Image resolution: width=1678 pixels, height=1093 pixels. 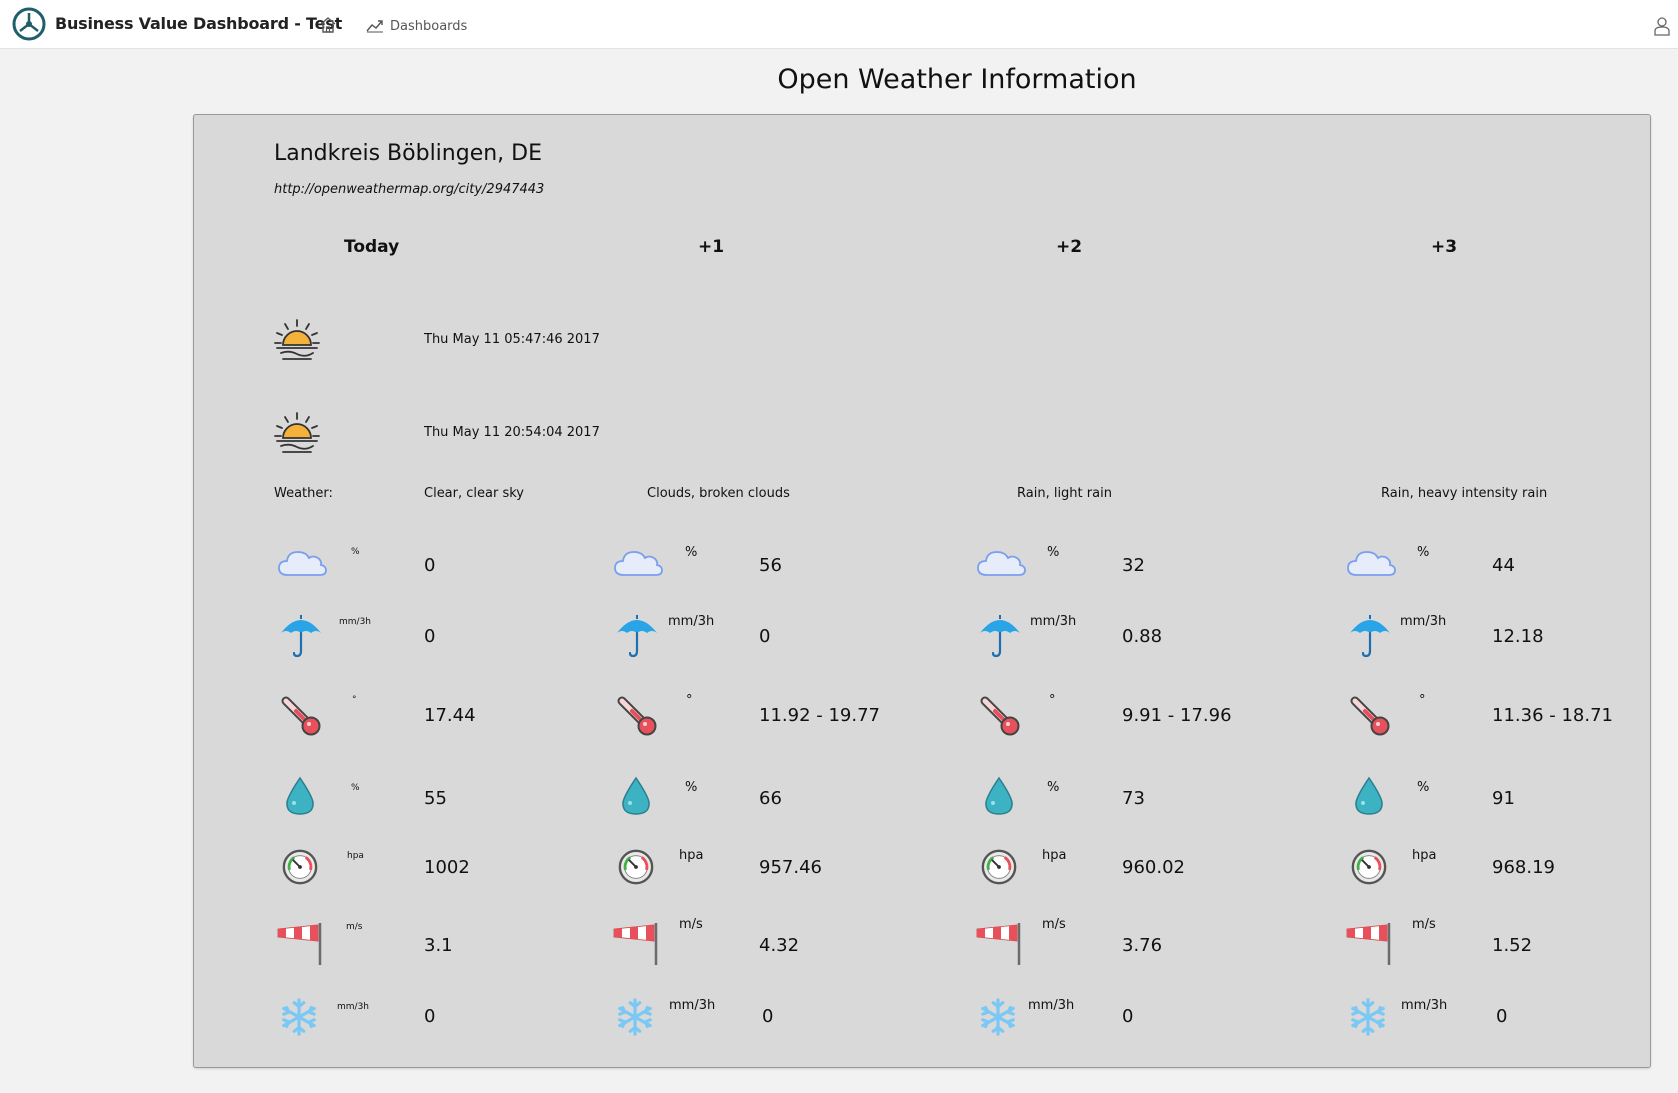 What do you see at coordinates (372, 247) in the screenshot?
I see `day-header-today: Today` at bounding box center [372, 247].